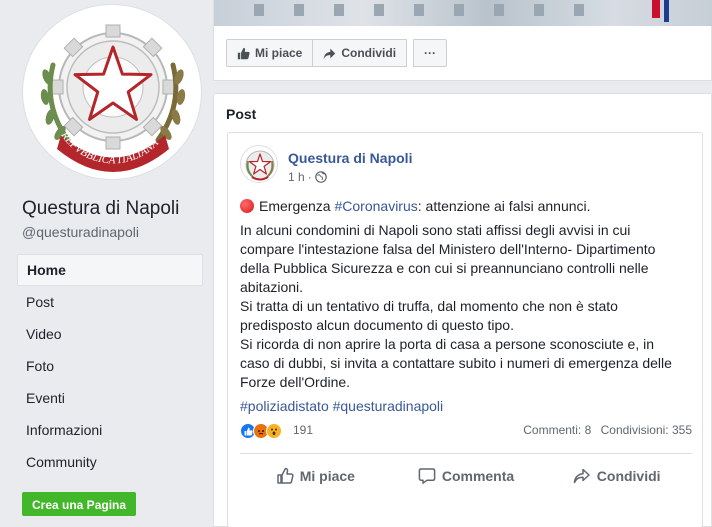 The height and width of the screenshot is (527, 712). I want to click on post-share-button: Condividi, so click(616, 476).